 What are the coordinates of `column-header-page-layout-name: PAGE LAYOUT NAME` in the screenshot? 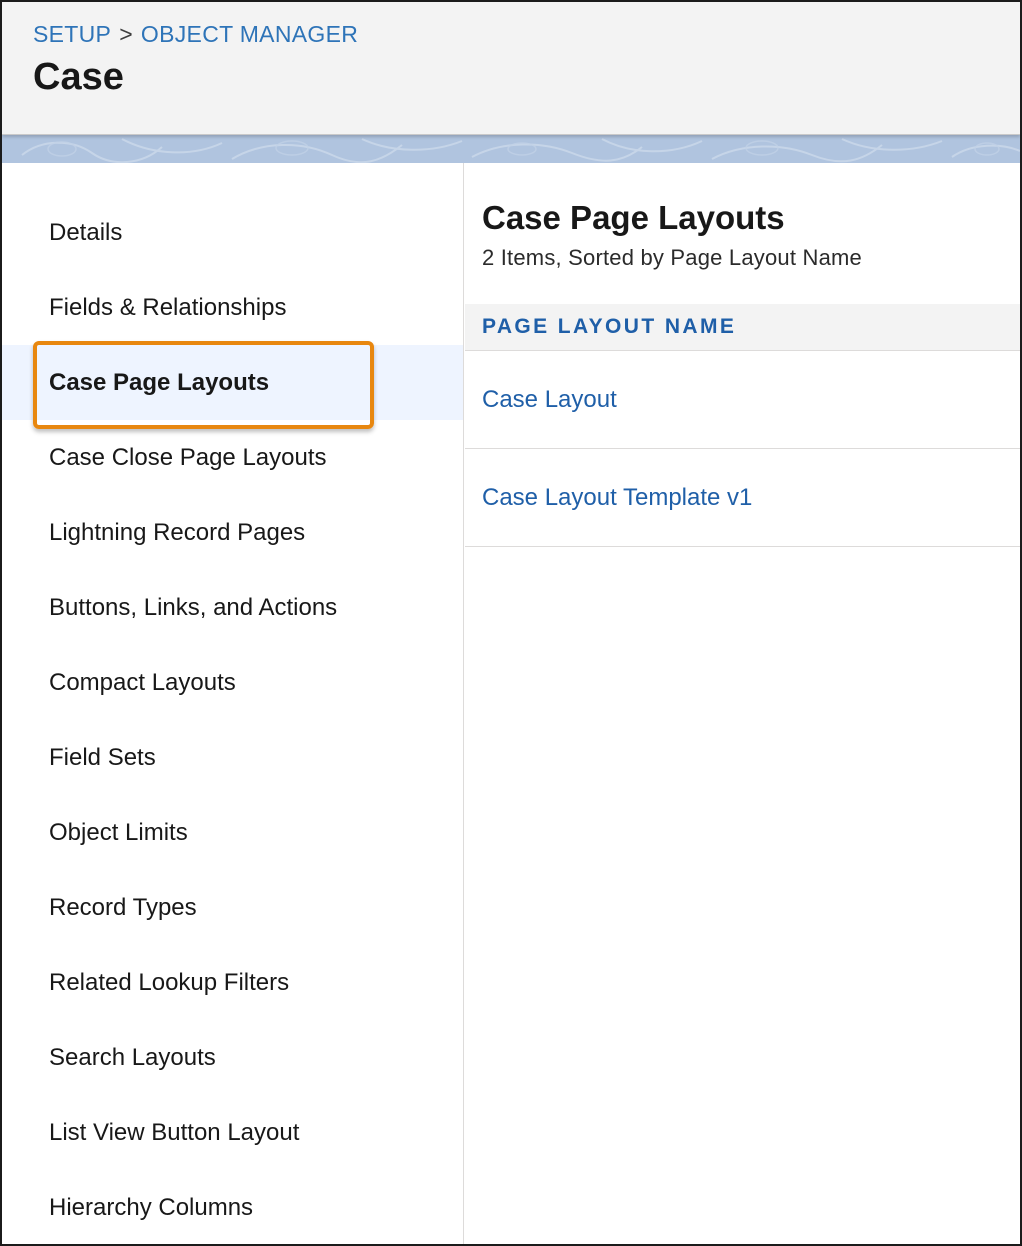 It's located at (742, 327).